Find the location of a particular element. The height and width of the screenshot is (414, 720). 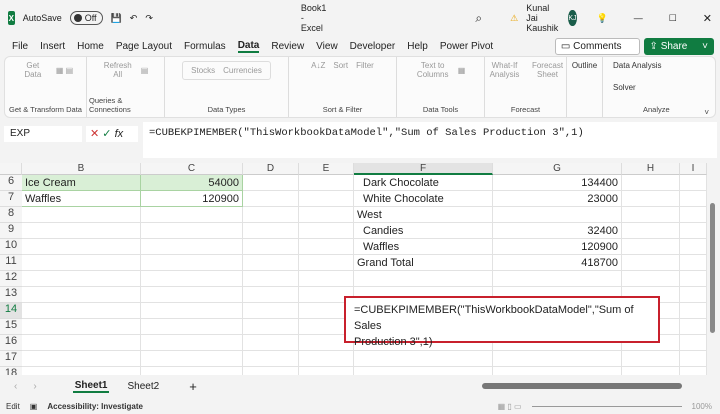

tab-developer: Developer is located at coordinates (373, 46).